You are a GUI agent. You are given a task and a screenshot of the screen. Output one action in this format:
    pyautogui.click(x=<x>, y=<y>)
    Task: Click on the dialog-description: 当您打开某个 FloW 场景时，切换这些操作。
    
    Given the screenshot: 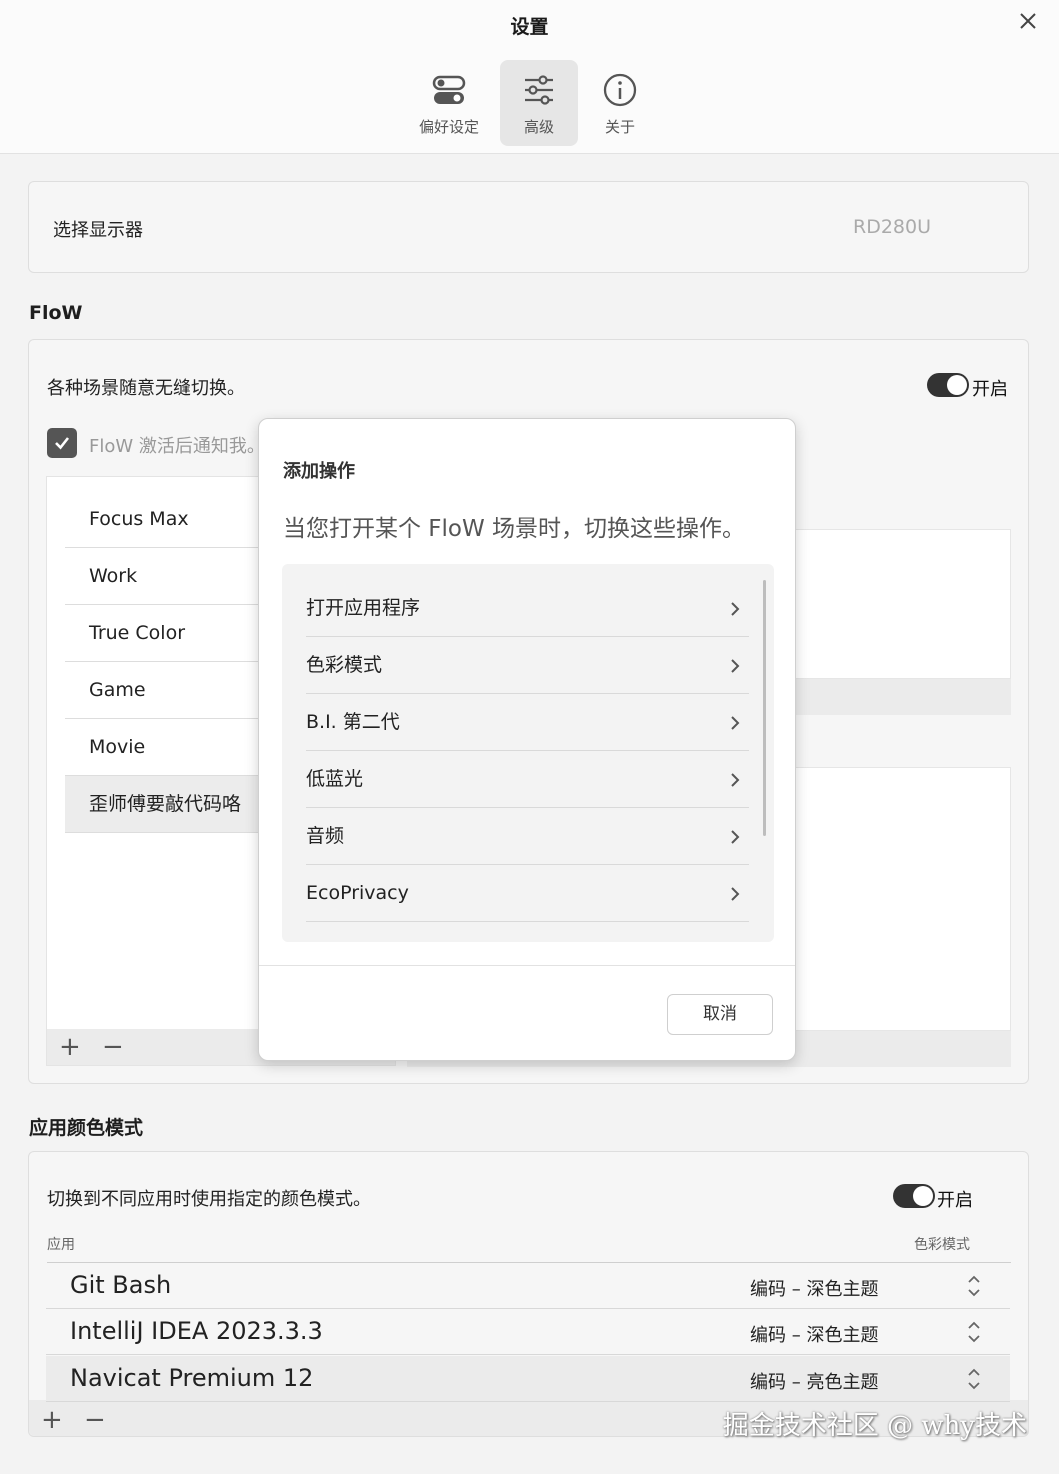 What is the action you would take?
    pyautogui.click(x=514, y=529)
    